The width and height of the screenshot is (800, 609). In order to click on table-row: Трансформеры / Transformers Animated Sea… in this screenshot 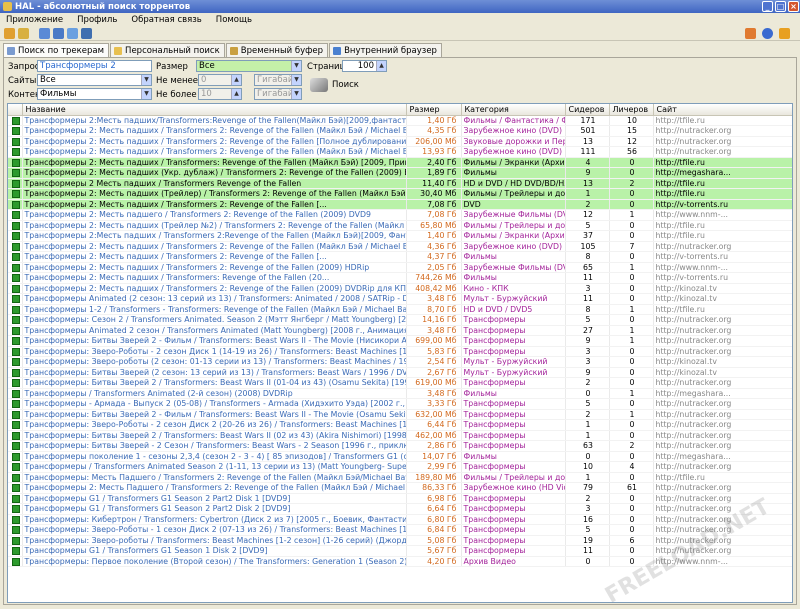, I will do `click(400, 467)`.